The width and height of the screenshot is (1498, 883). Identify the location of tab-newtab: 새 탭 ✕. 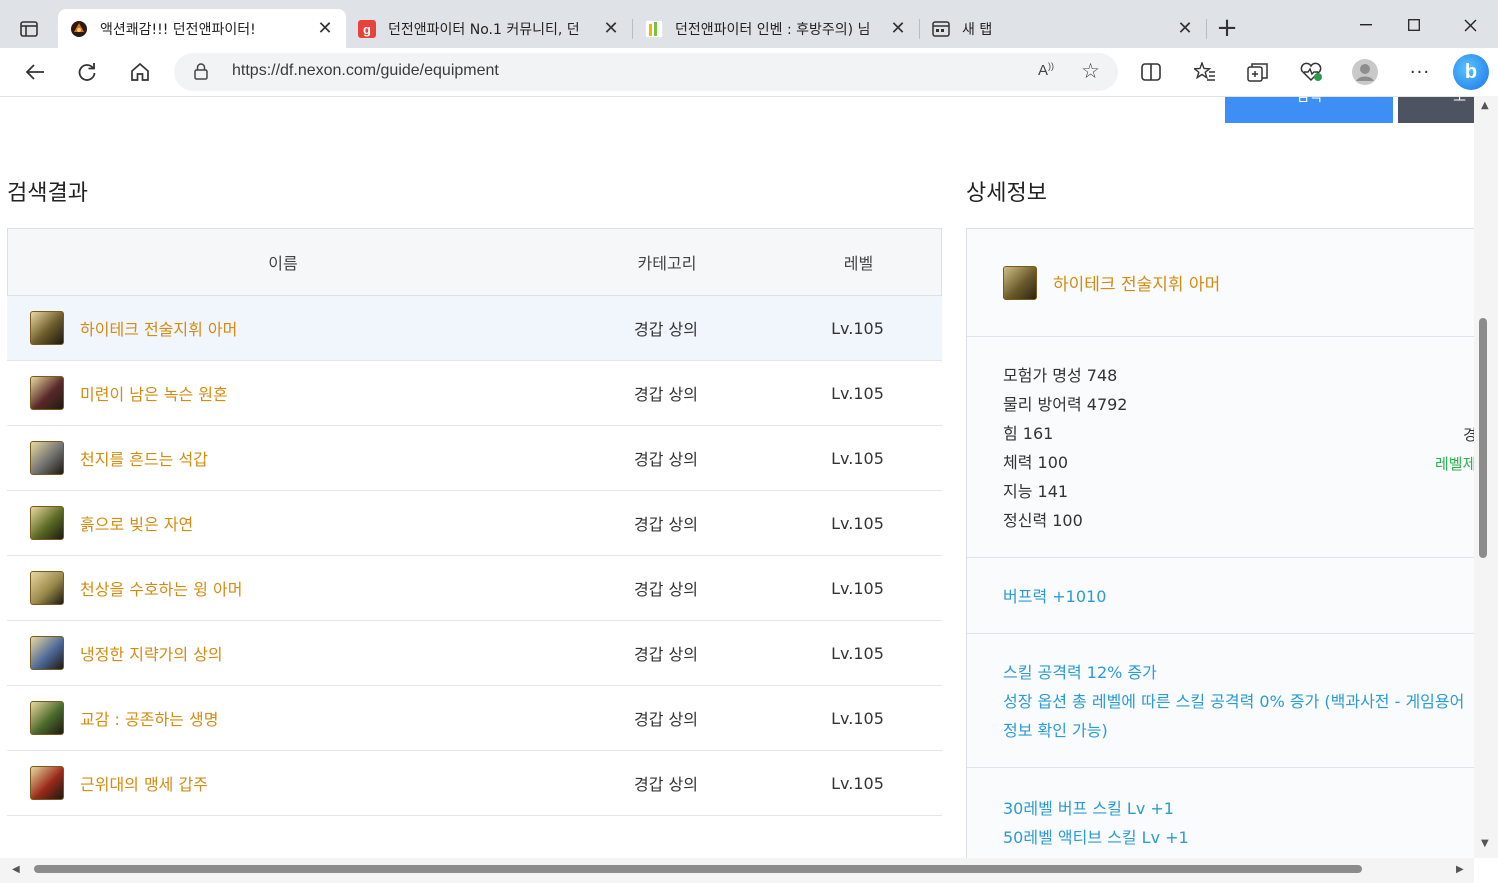
(1063, 28).